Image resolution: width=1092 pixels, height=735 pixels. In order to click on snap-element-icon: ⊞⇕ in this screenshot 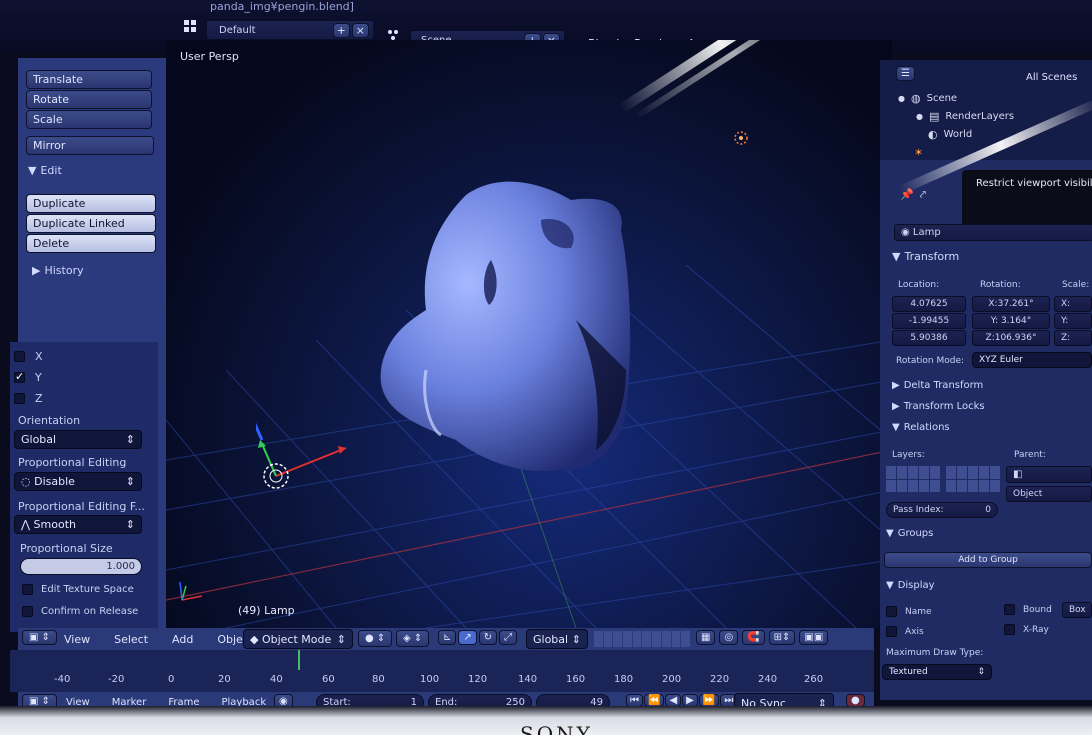, I will do `click(782, 637)`.